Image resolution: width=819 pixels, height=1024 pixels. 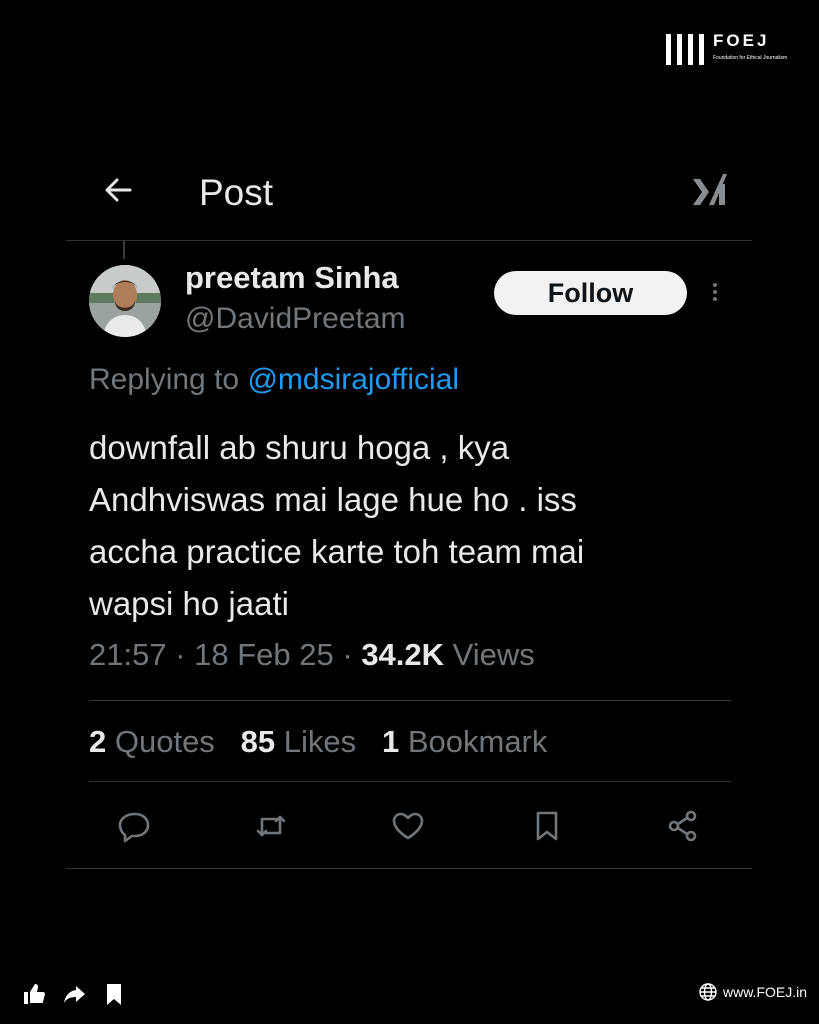 What do you see at coordinates (710, 190) in the screenshot?
I see `x-logo-icon` at bounding box center [710, 190].